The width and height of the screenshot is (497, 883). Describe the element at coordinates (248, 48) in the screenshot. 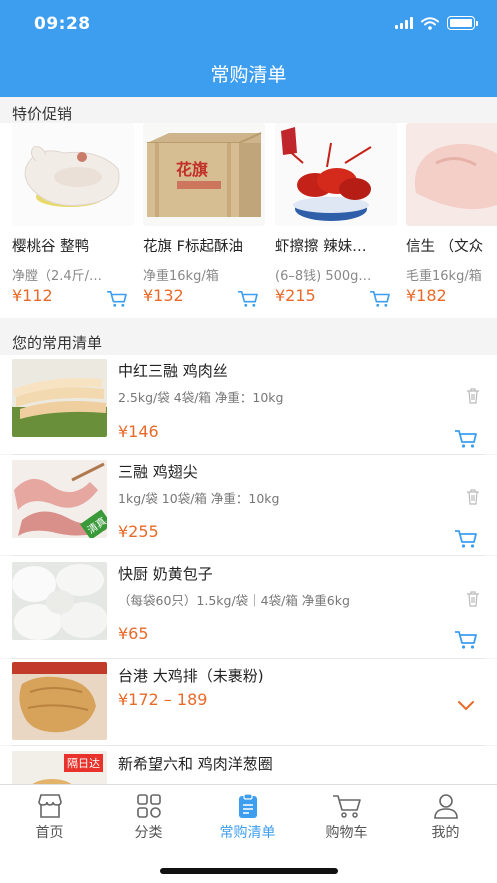

I see `header: 09:28 常购清单` at that location.